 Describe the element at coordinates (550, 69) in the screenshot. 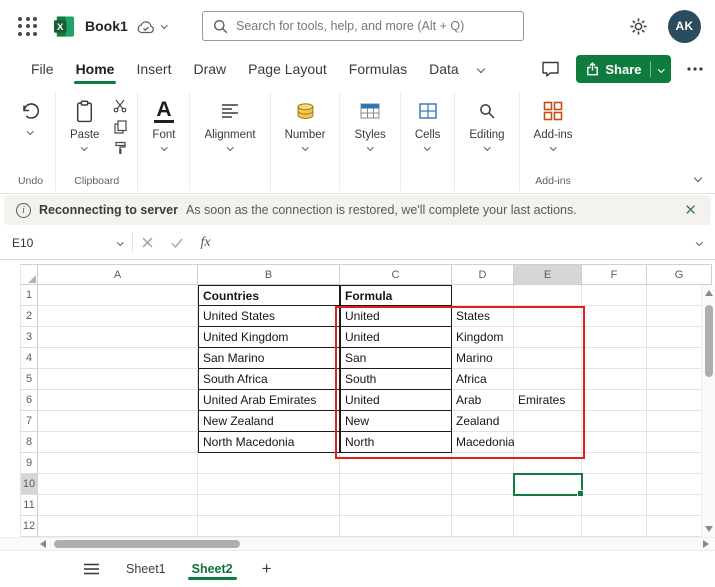

I see `comments-icon` at that location.